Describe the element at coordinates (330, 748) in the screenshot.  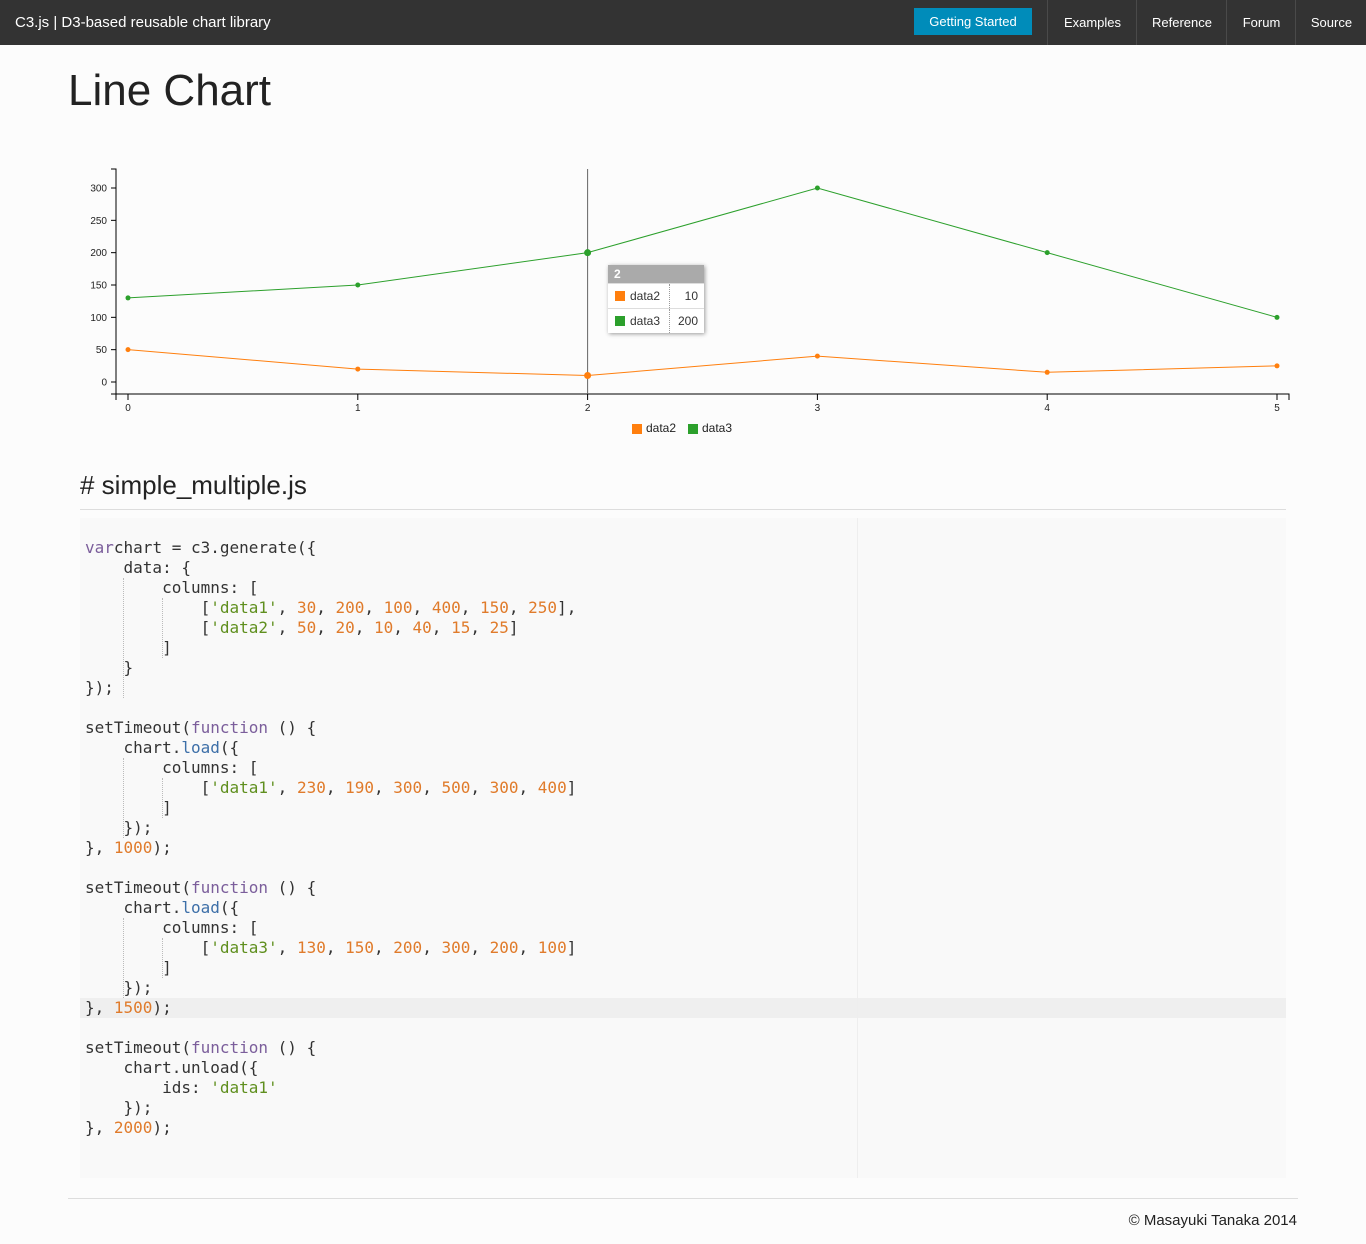
I see `code-line: chart.load({` at that location.